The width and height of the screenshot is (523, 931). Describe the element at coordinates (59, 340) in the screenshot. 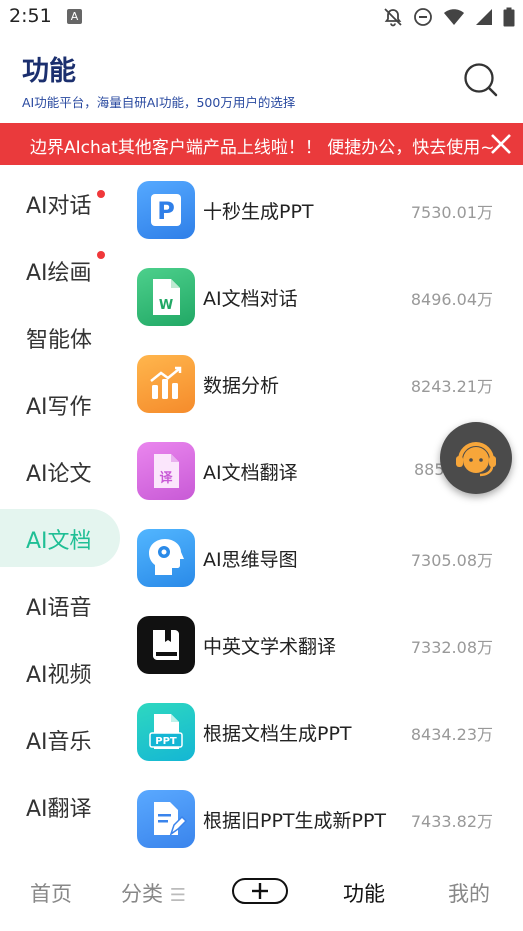

I see `sidebar-item-label: 智能体` at that location.